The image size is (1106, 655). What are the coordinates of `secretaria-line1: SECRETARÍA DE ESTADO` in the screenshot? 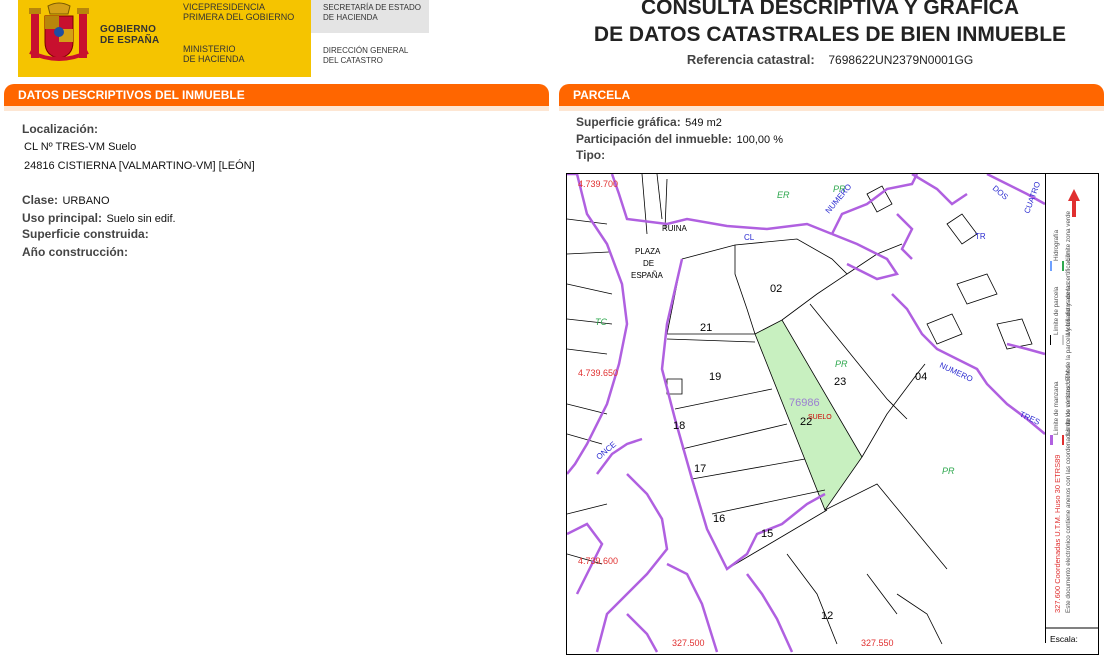 It's located at (372, 7).